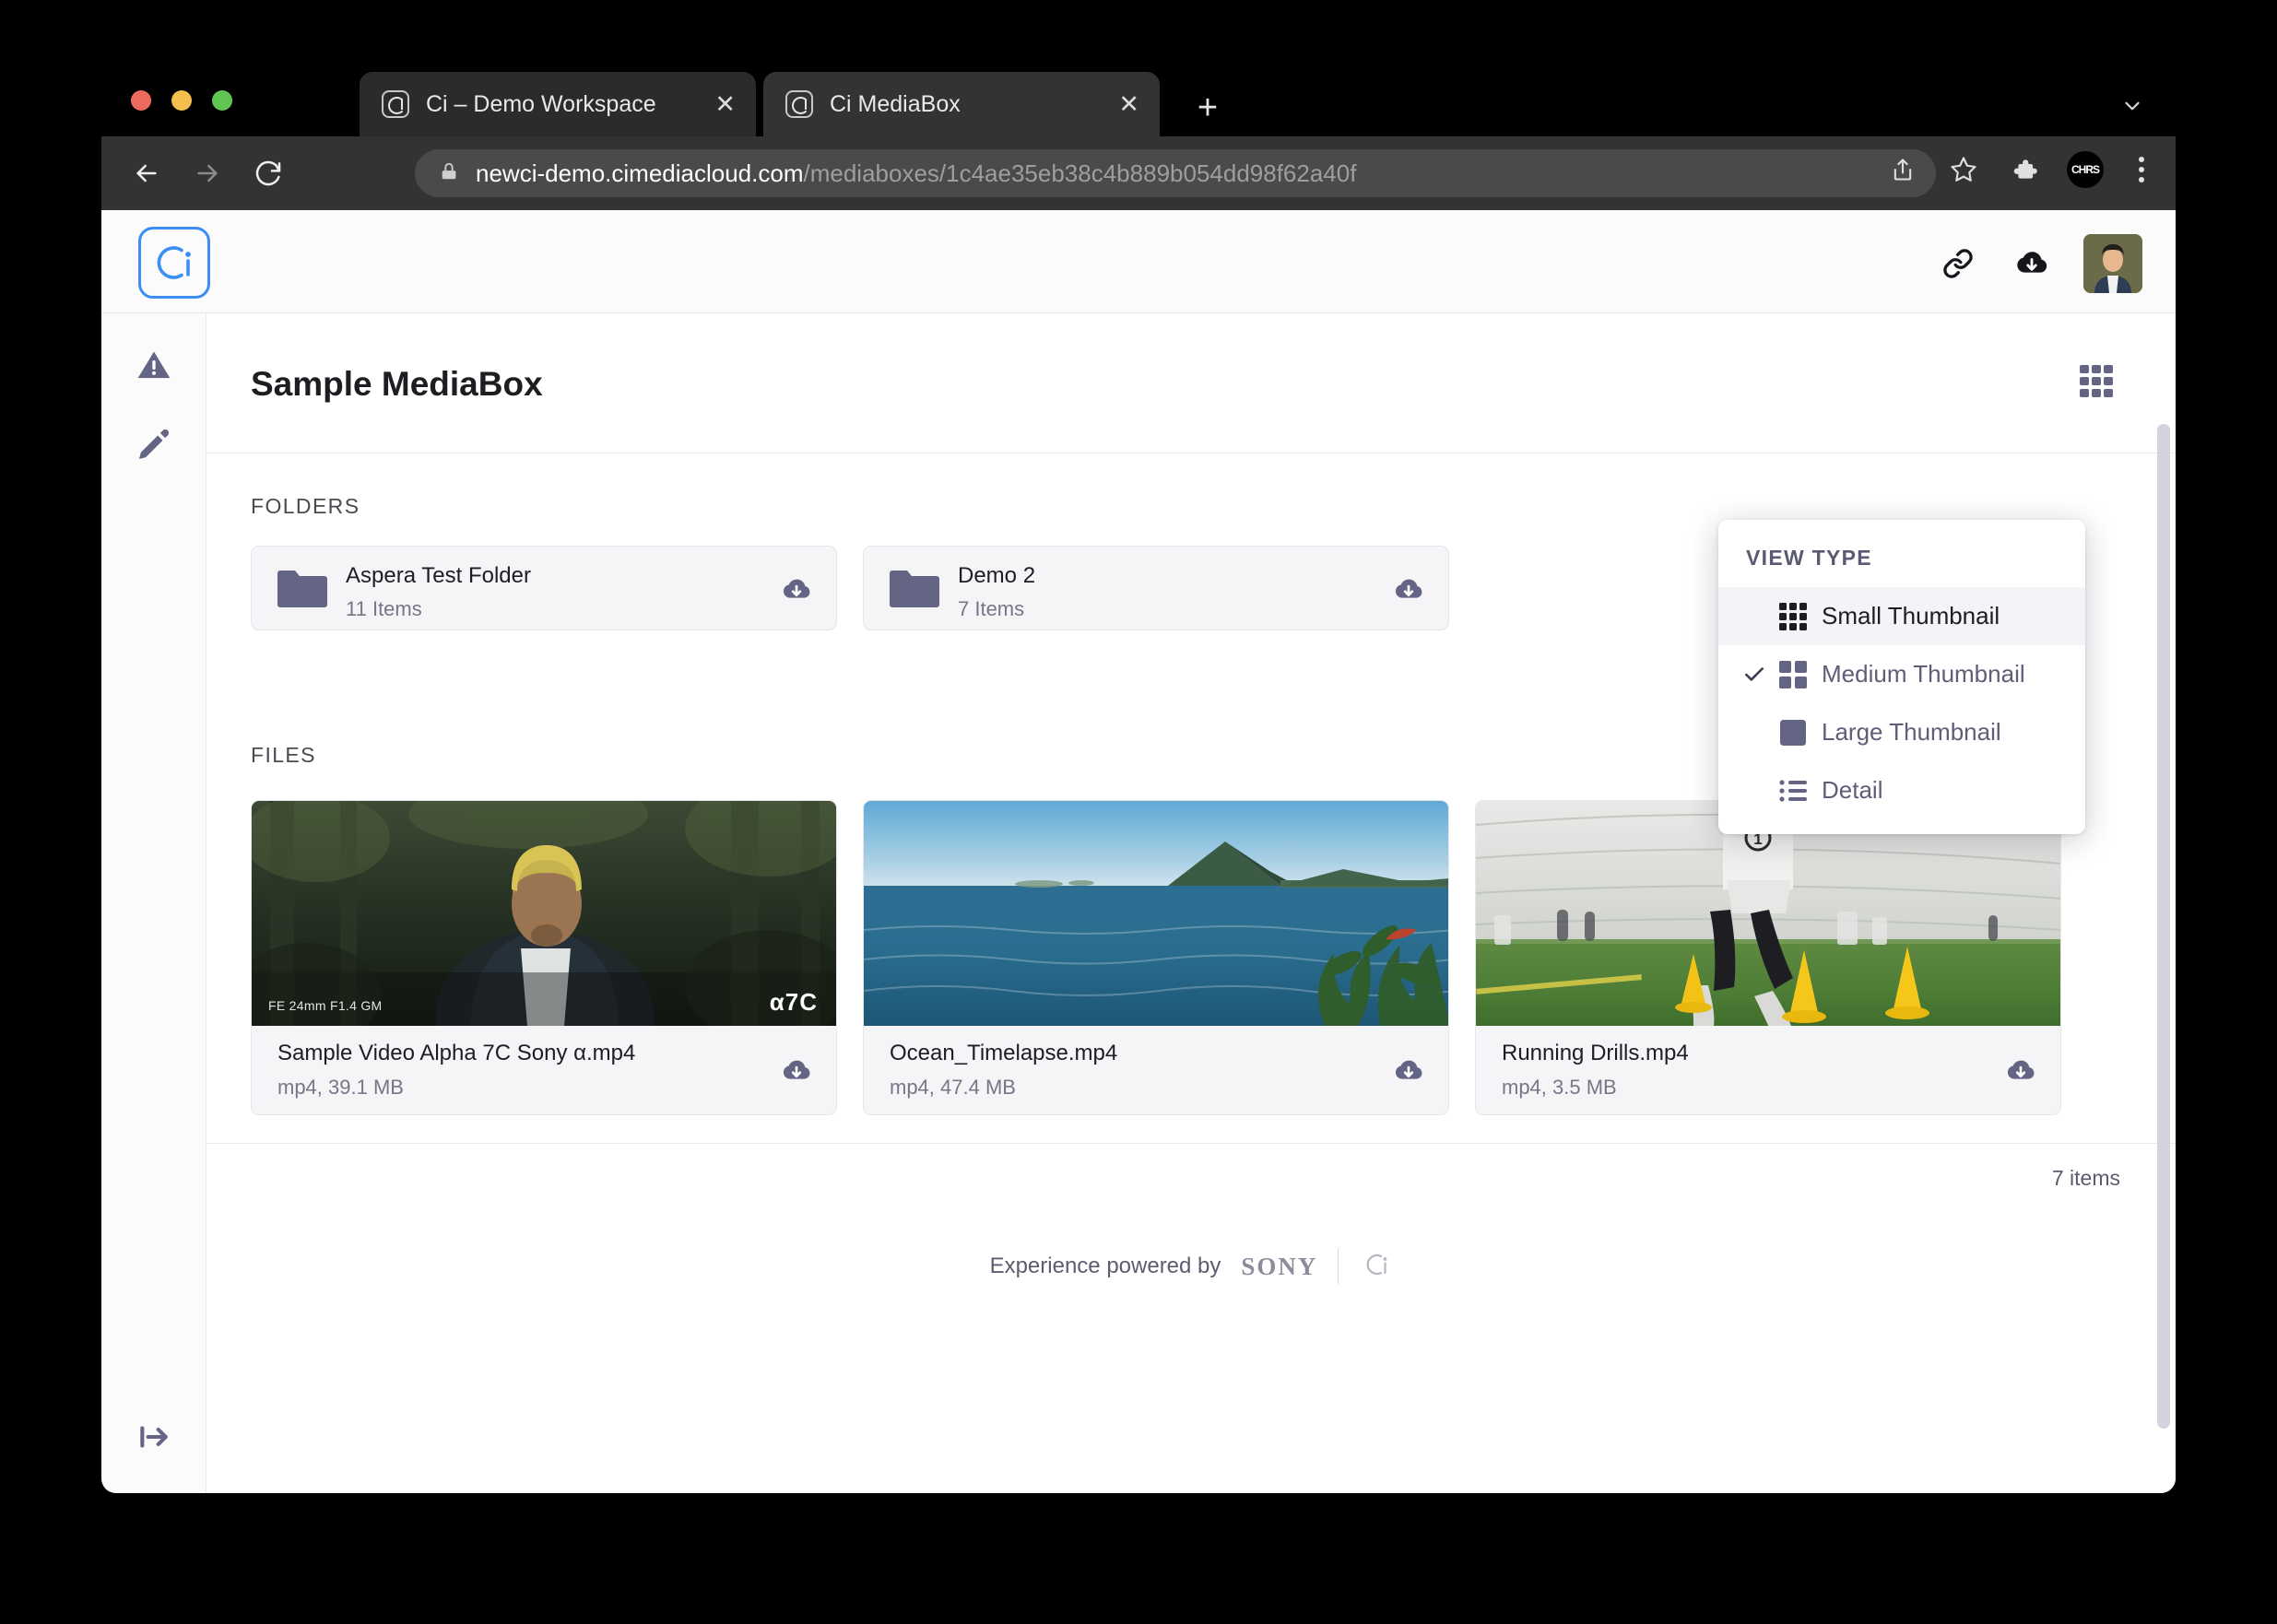 This screenshot has width=2277, height=1624. What do you see at coordinates (544, 588) in the screenshot?
I see `folder-card: Aspera Test Folder 11 Items` at bounding box center [544, 588].